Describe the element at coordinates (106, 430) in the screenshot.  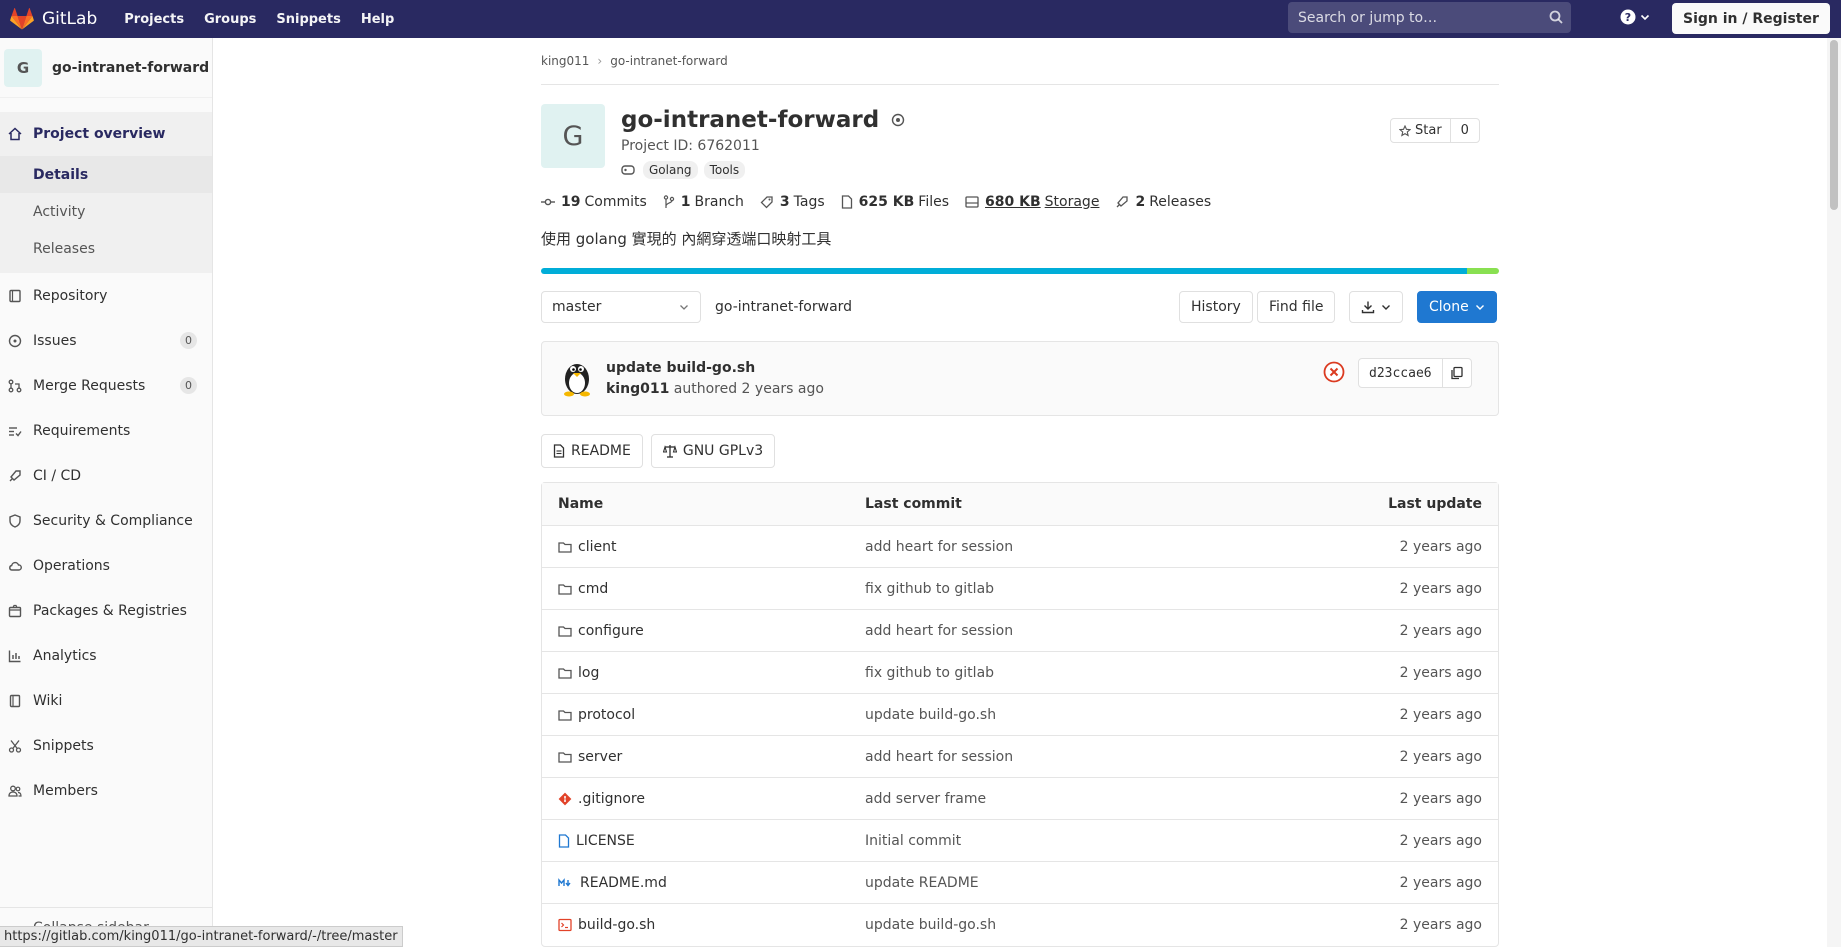
I see `sidebar-item-requirements: Requirements` at that location.